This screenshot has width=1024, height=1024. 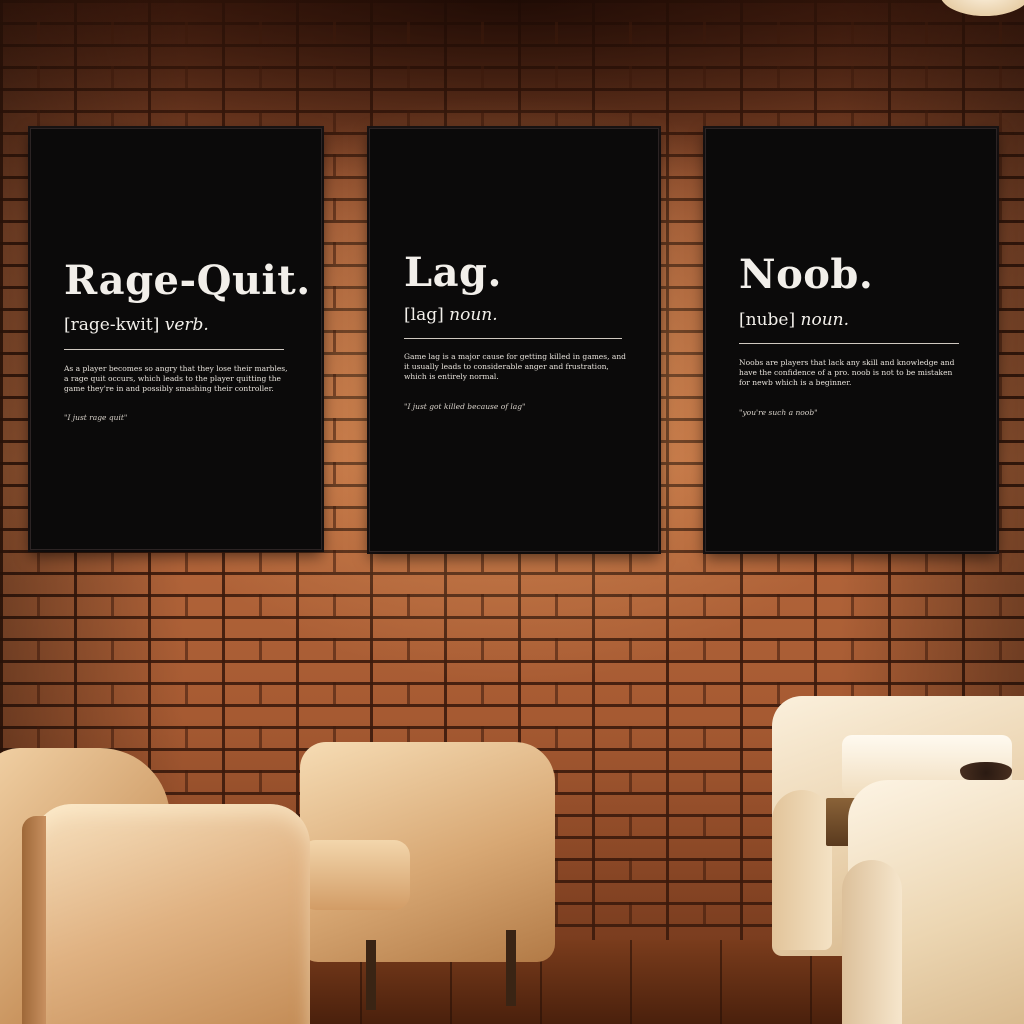 I want to click on part-of-speech: verb., so click(x=186, y=325).